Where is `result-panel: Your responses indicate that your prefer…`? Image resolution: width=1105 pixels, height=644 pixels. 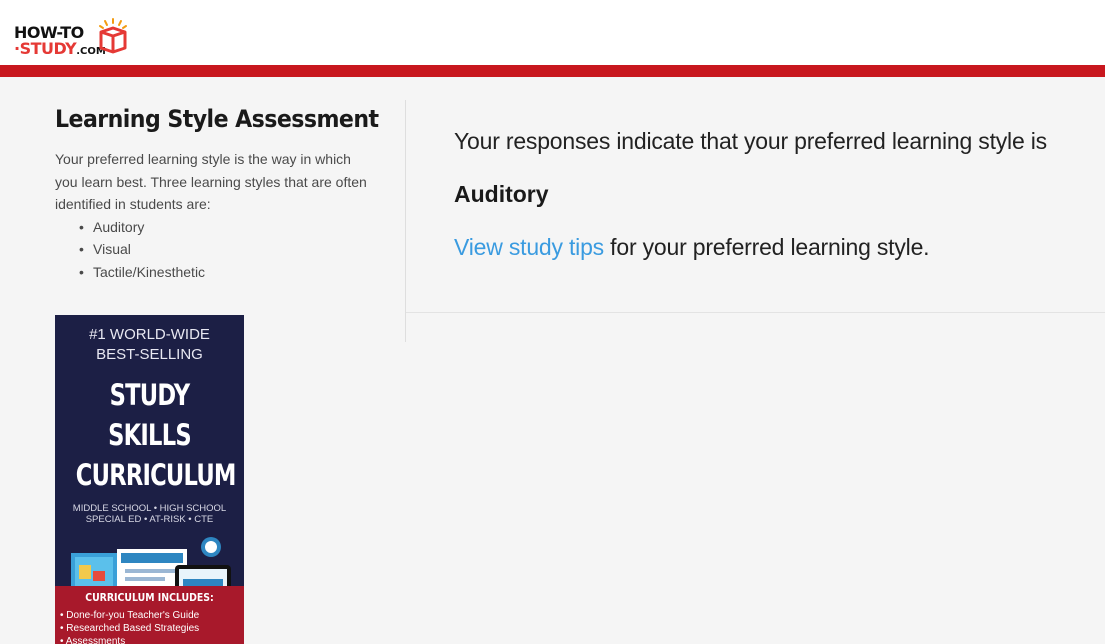 result-panel: Your responses indicate that your prefer… is located at coordinates (774, 194).